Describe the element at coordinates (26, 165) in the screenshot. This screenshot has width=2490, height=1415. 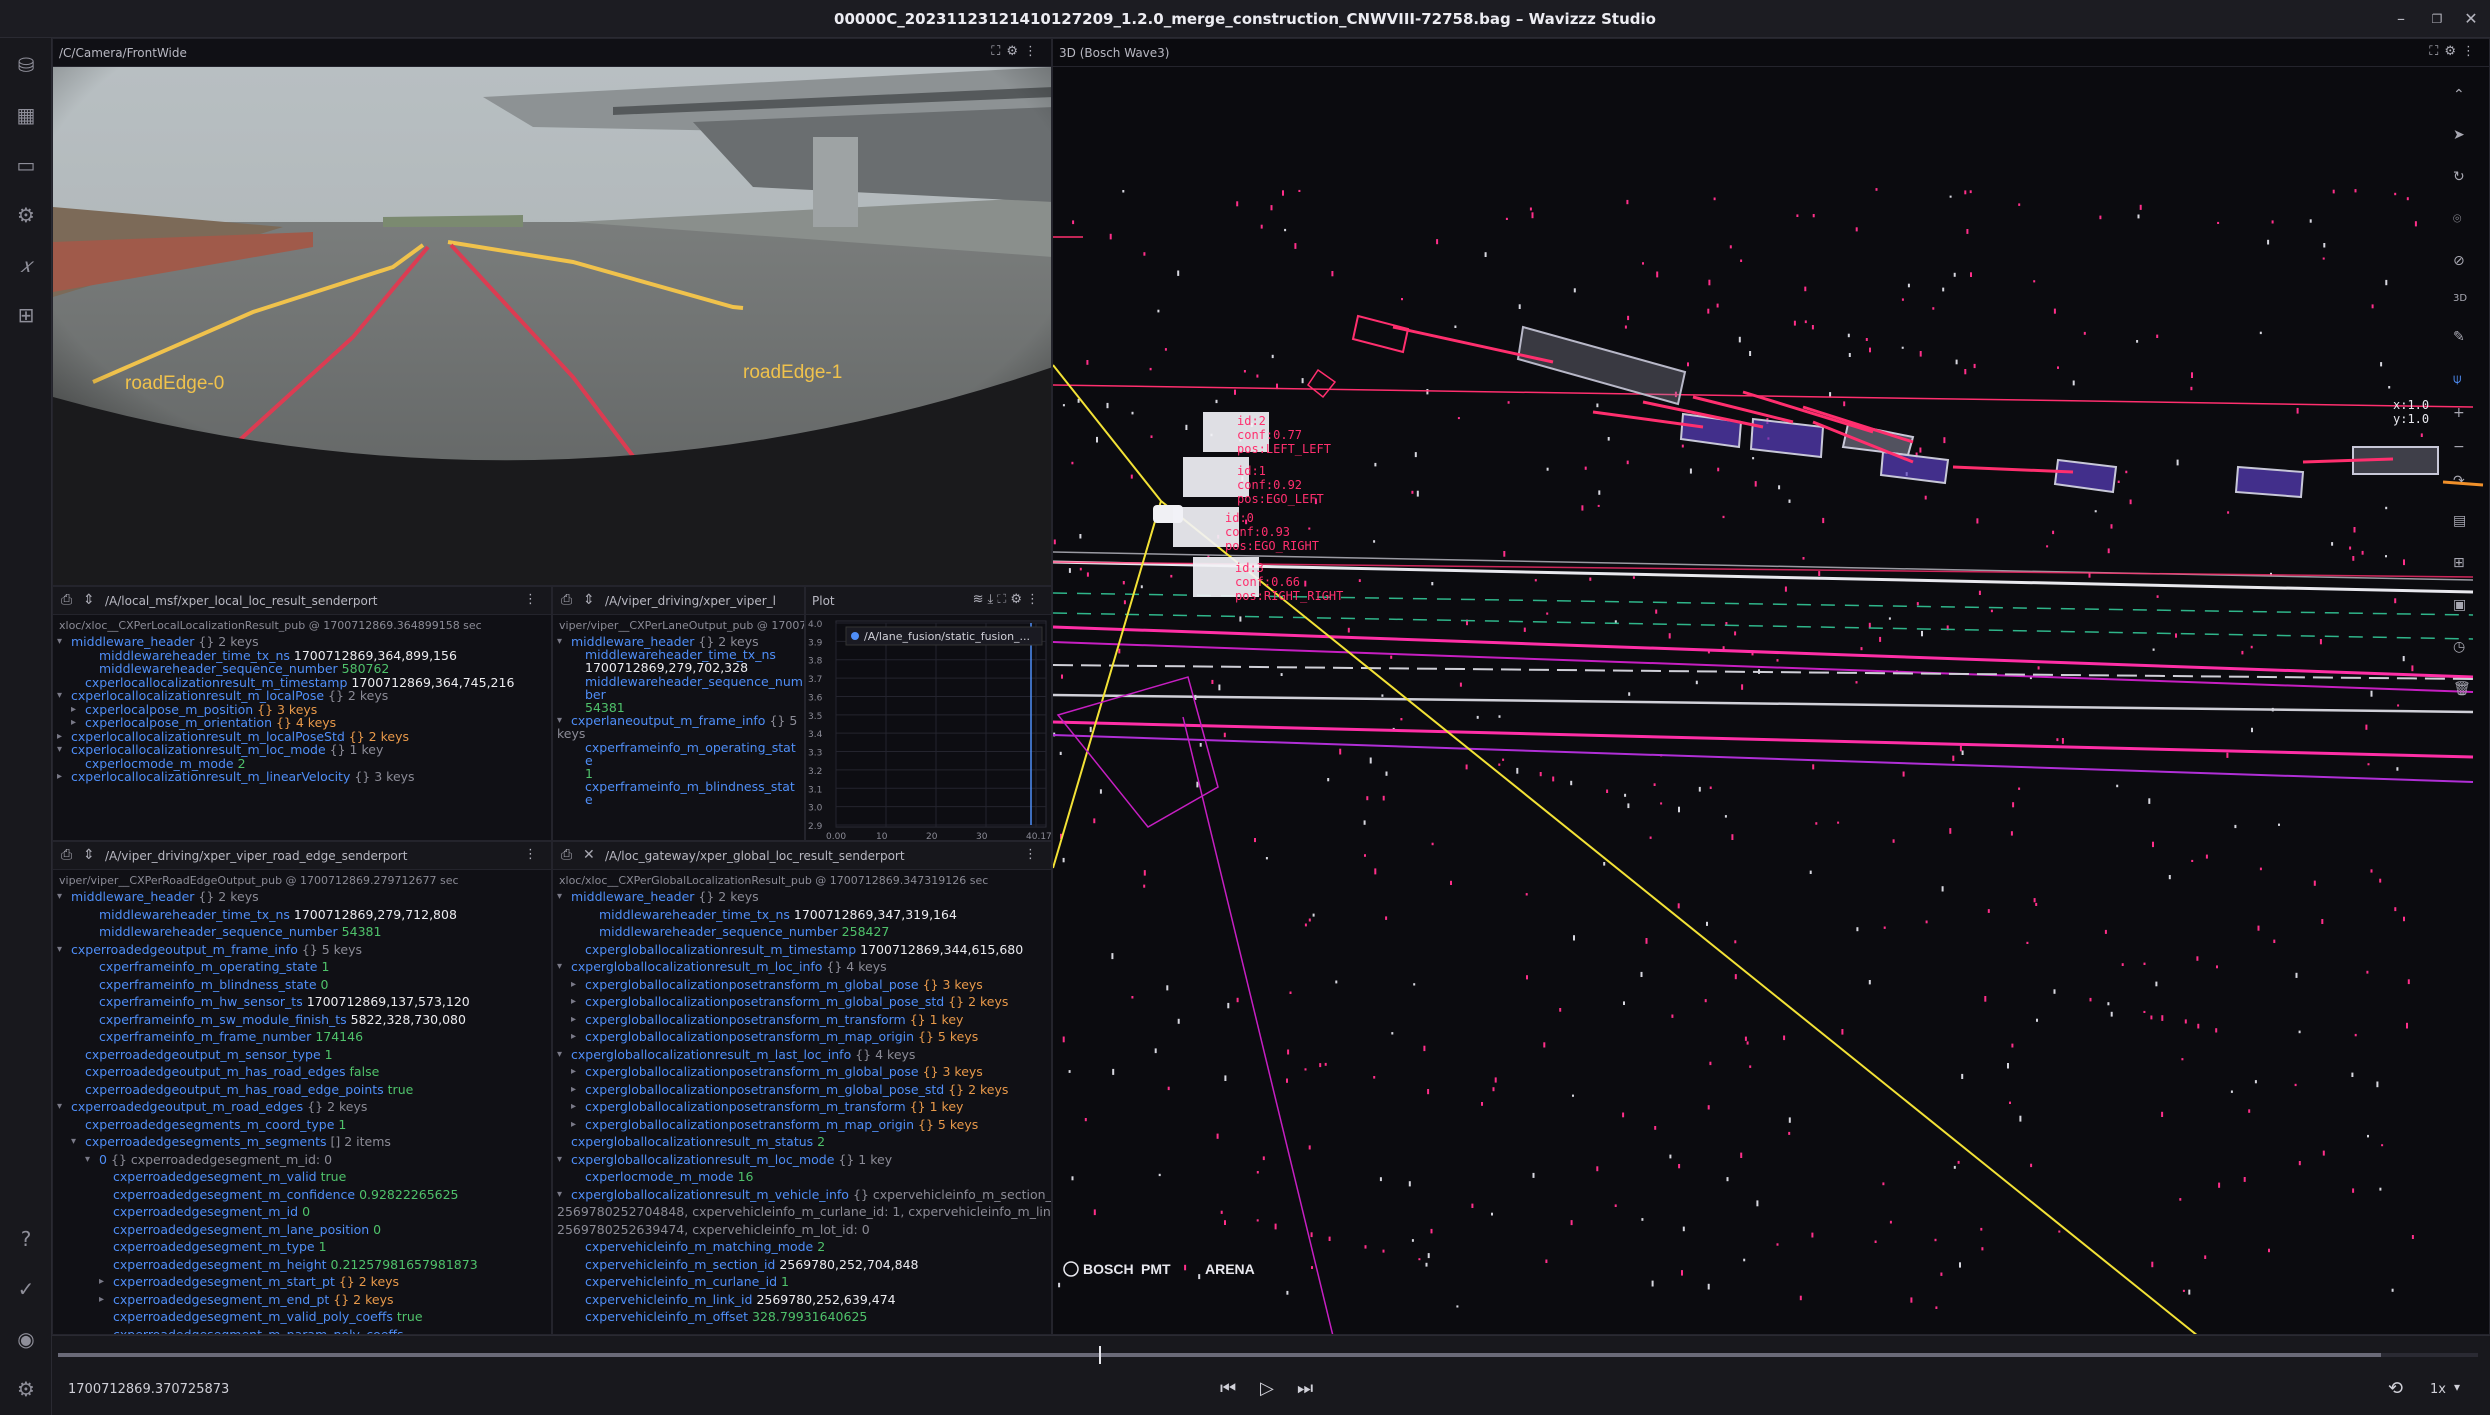
I see `add-panel-icon: ▭` at that location.